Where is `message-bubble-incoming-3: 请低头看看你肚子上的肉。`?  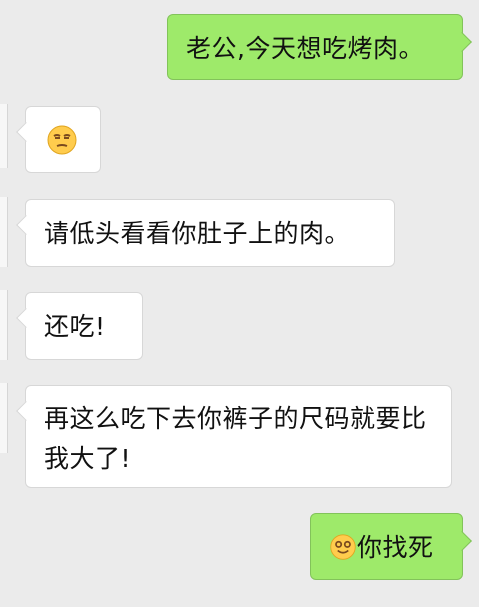 message-bubble-incoming-3: 请低头看看你肚子上的肉。 is located at coordinates (205, 233).